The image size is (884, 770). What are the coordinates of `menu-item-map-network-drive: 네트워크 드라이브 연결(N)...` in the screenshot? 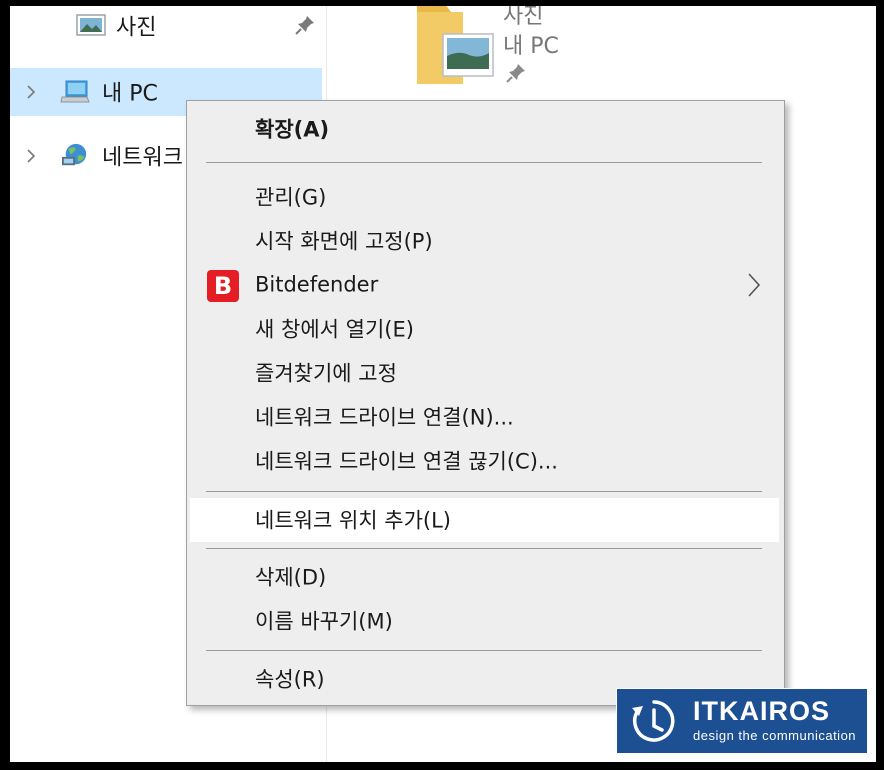 It's located at (485, 417).